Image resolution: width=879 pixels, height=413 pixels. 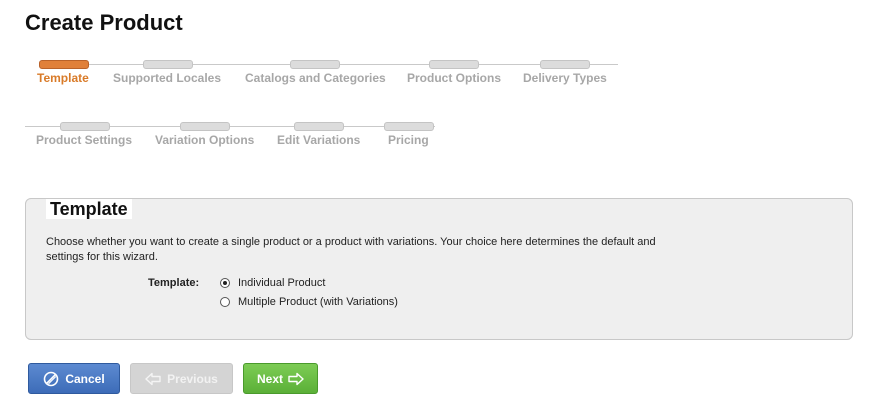 I want to click on template-field-label: Template:, so click(x=174, y=283).